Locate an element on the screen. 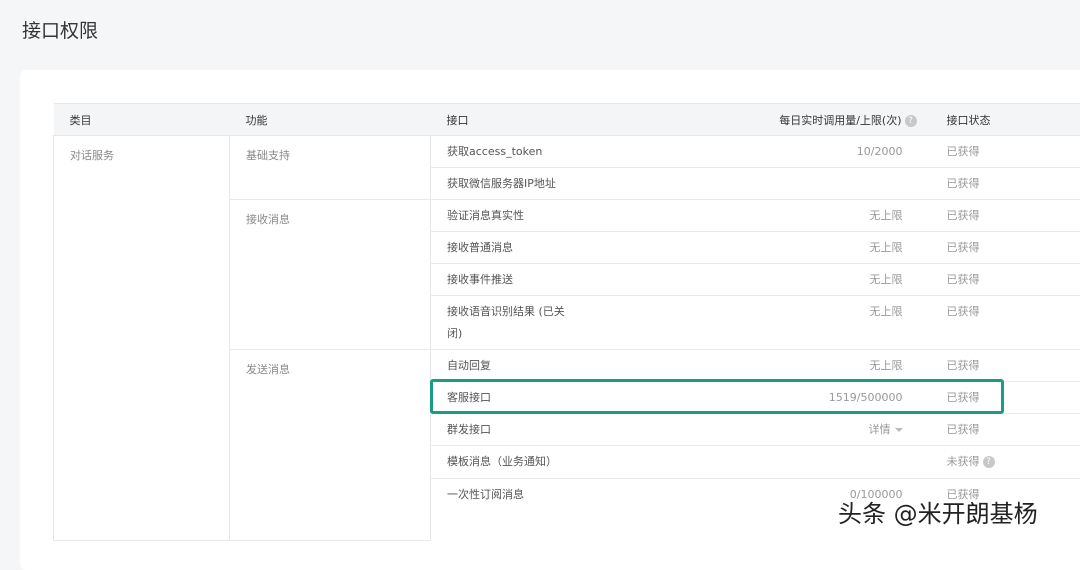 Image resolution: width=1080 pixels, height=570 pixels. header-status: 接口状态 is located at coordinates (1005, 120).